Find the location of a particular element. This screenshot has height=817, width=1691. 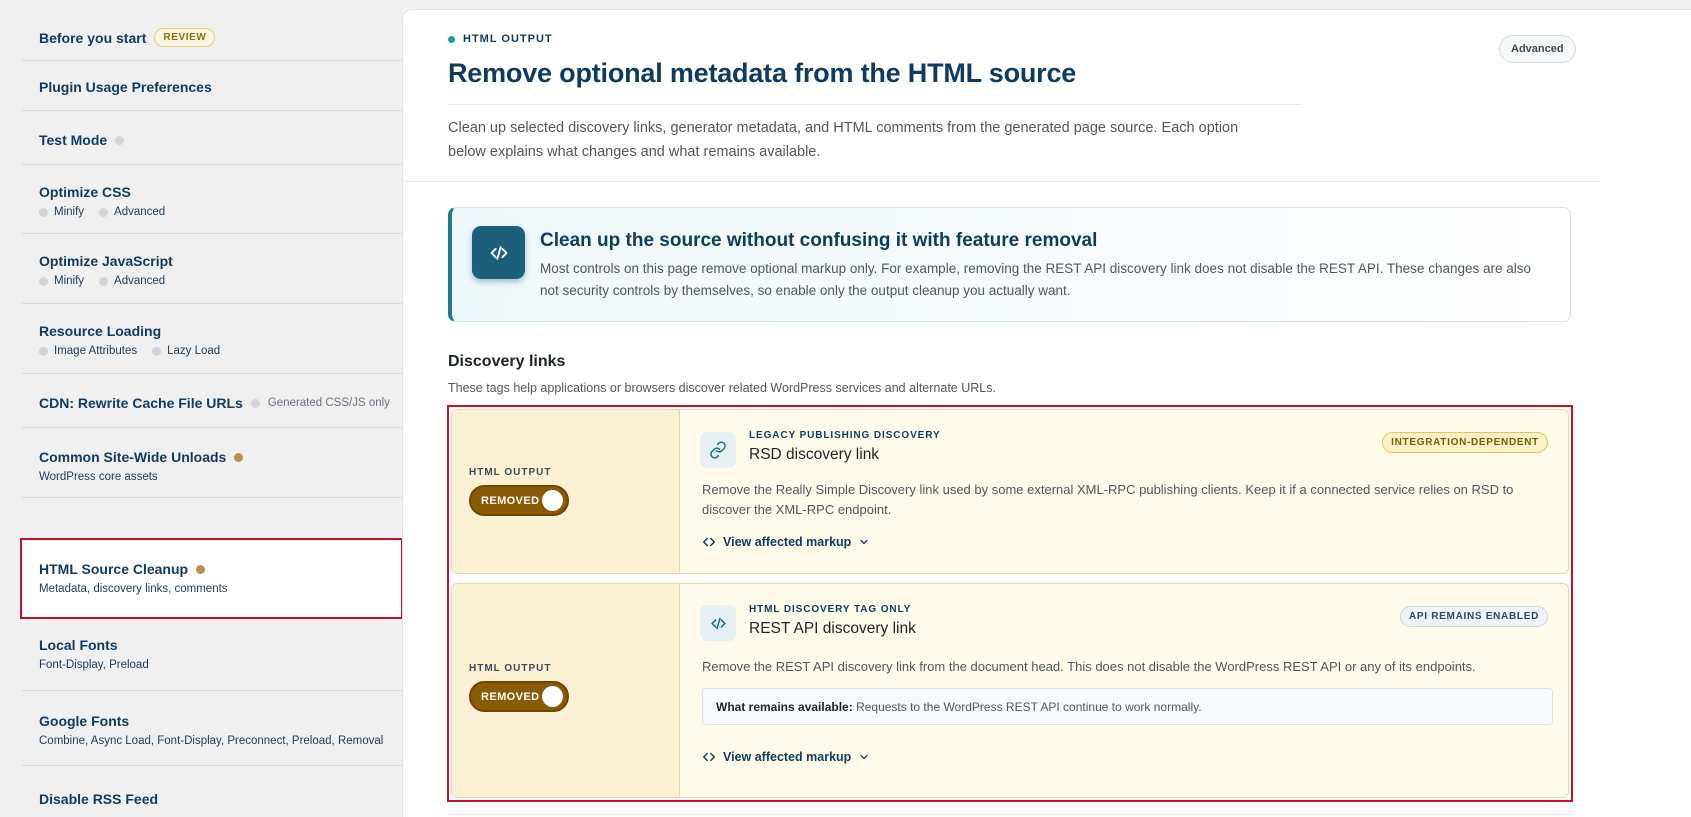

mode-pill: Advanced is located at coordinates (1537, 49).